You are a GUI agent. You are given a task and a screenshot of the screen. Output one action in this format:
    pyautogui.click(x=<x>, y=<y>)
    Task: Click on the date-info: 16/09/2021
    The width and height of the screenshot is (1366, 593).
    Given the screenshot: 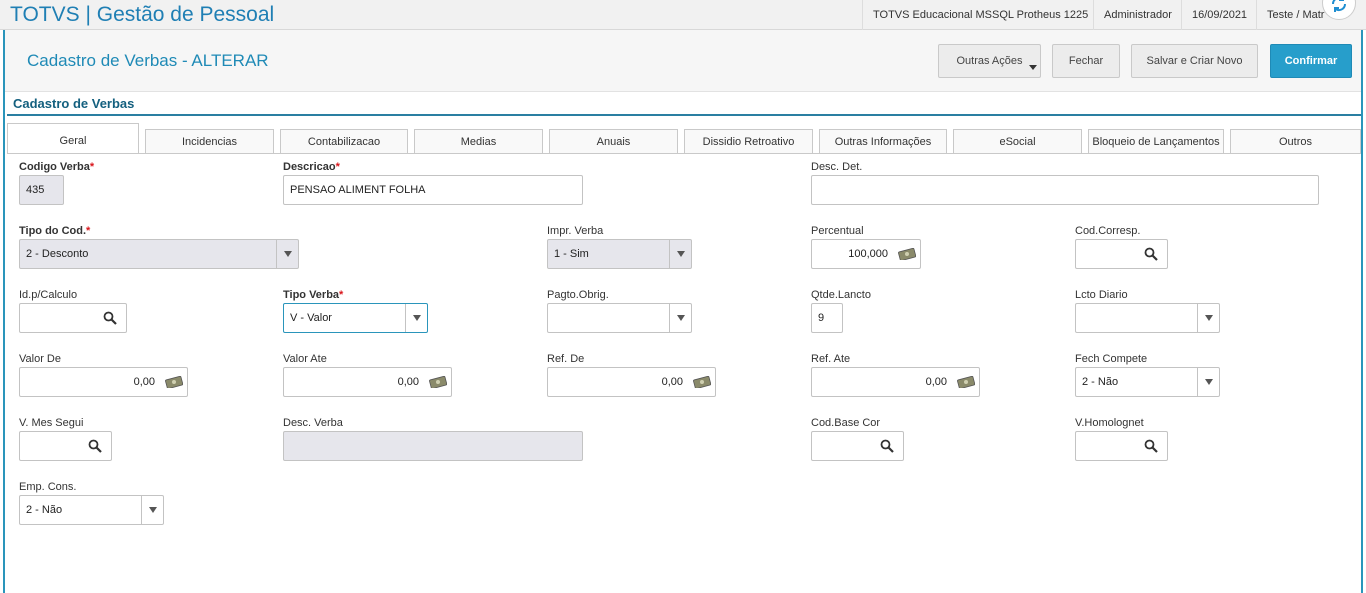 What is the action you would take?
    pyautogui.click(x=1219, y=15)
    